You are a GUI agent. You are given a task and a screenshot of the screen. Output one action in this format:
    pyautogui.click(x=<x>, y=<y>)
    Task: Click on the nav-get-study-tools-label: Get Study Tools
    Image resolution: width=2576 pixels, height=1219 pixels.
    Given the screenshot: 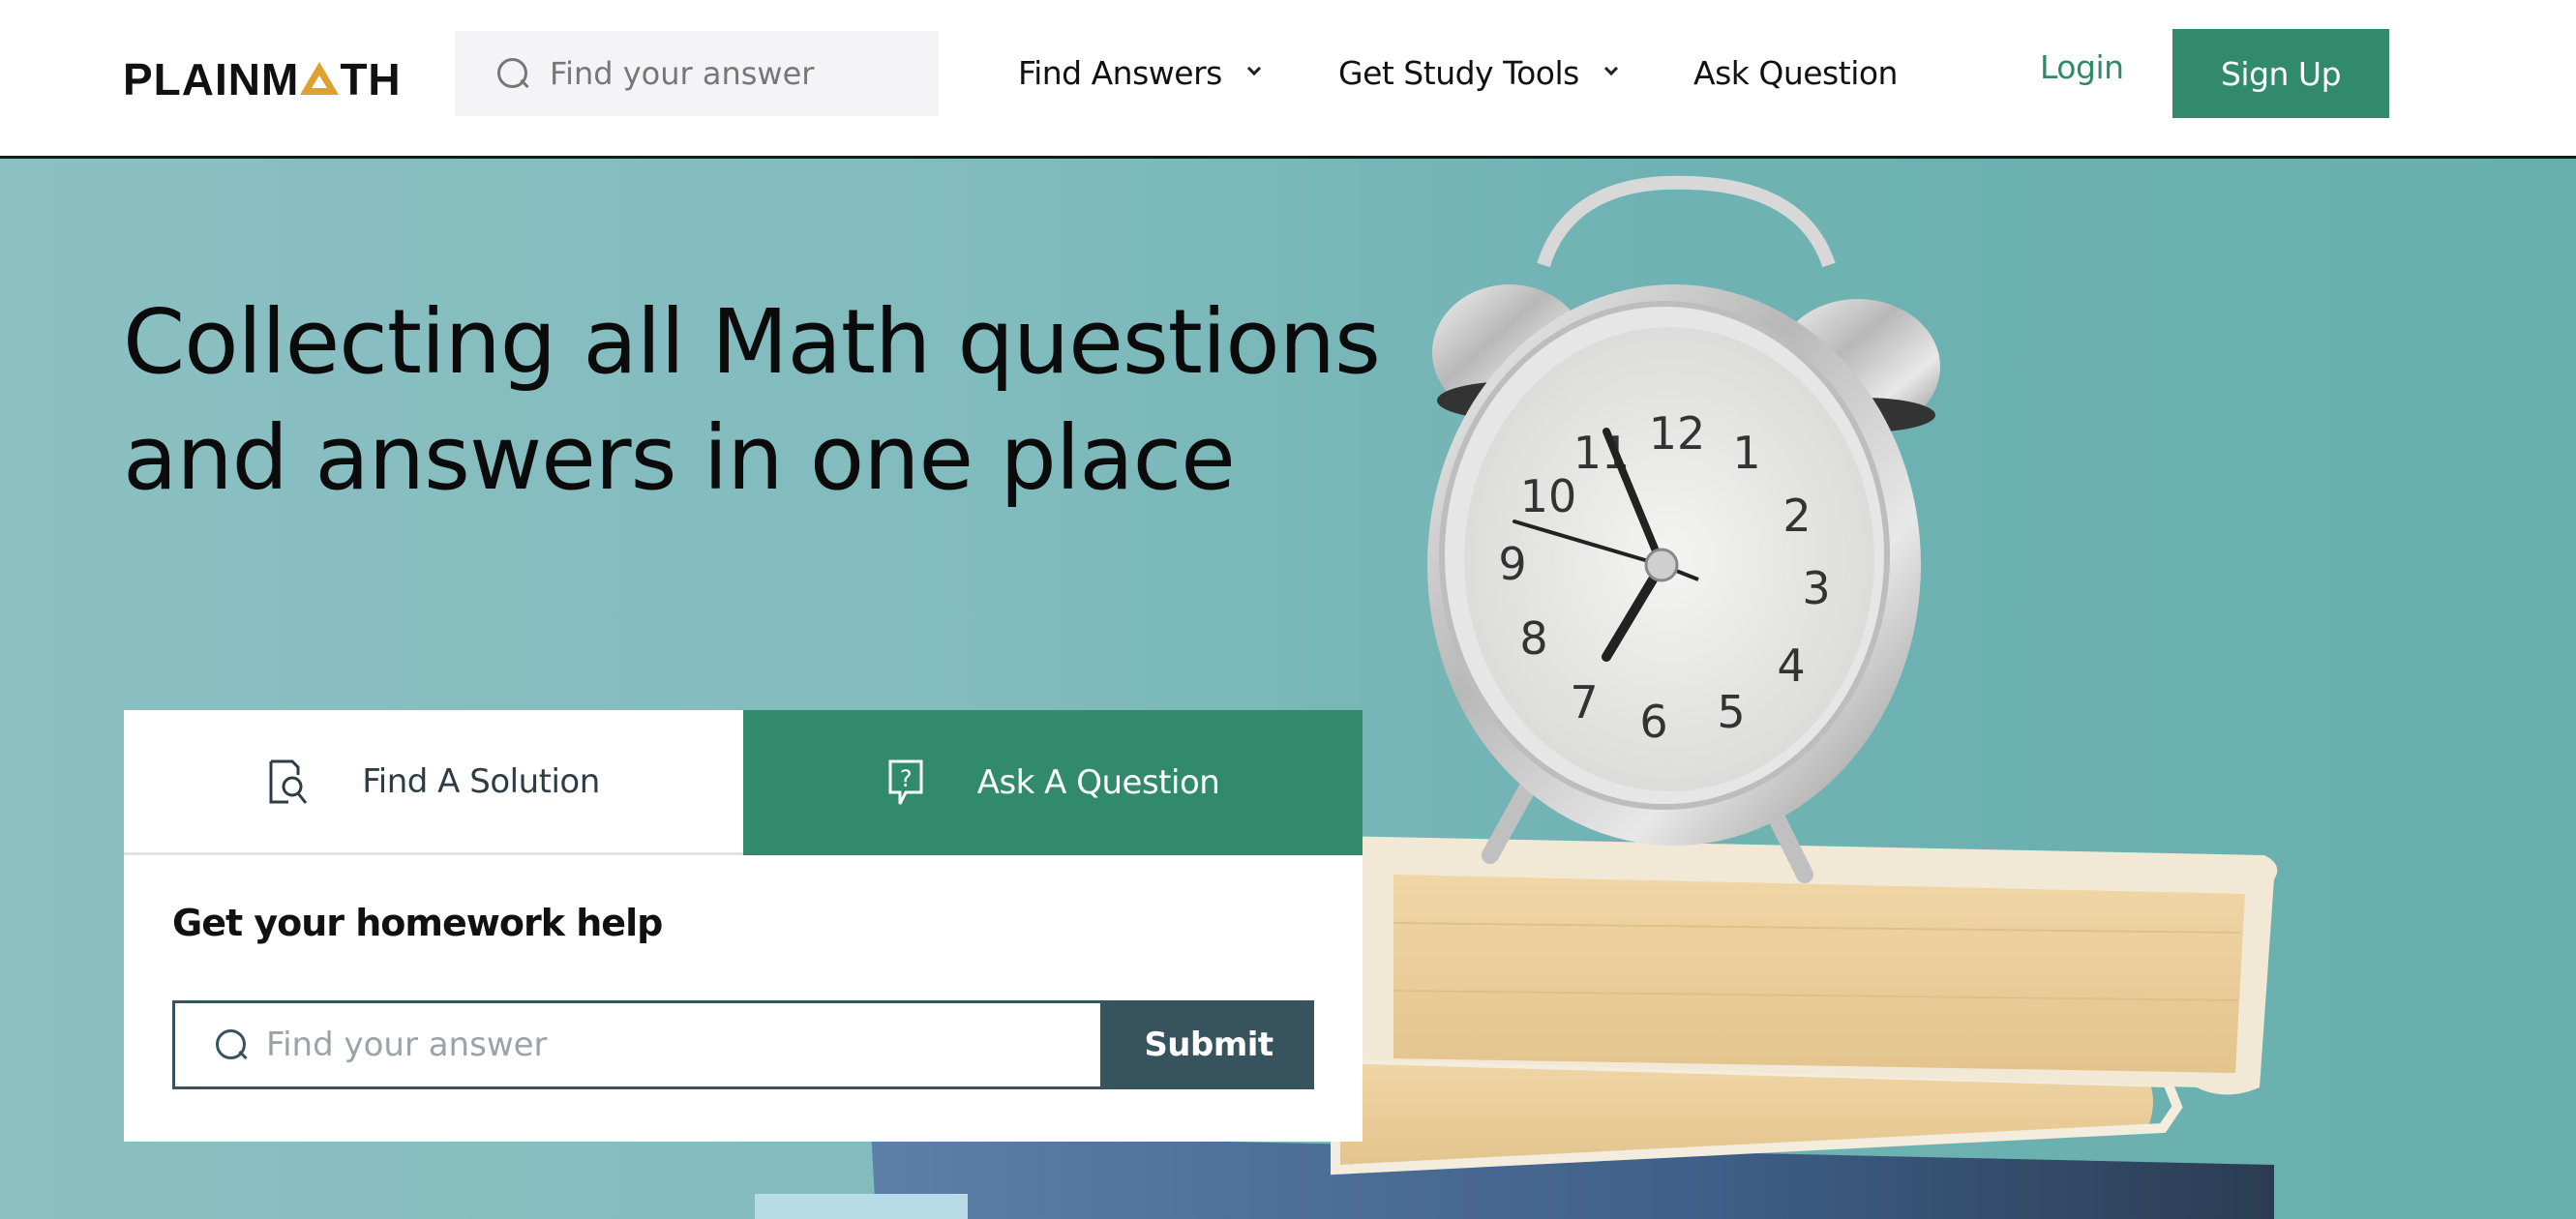 What is the action you would take?
    pyautogui.click(x=1458, y=73)
    